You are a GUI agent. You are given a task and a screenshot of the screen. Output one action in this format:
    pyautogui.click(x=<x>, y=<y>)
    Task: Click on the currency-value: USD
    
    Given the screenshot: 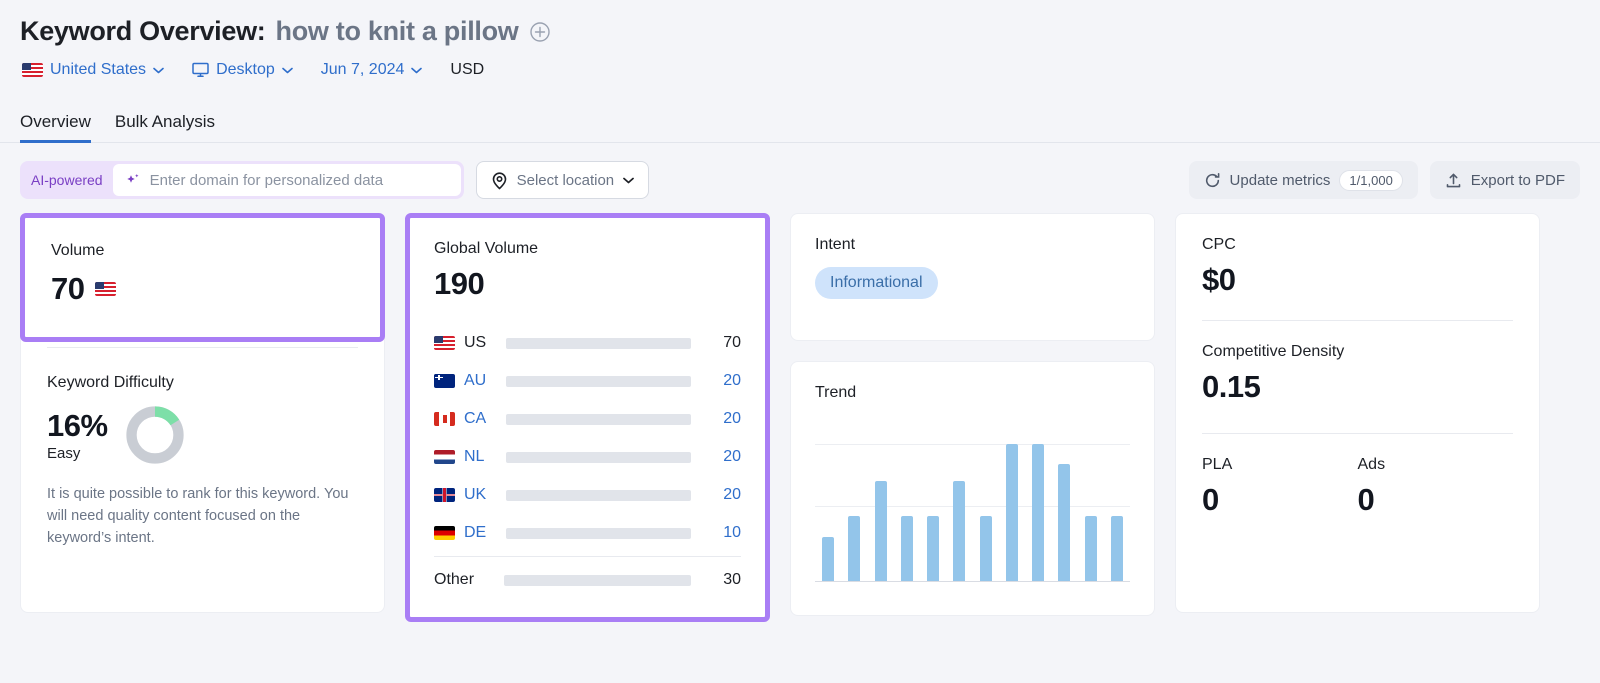 What is the action you would take?
    pyautogui.click(x=467, y=69)
    